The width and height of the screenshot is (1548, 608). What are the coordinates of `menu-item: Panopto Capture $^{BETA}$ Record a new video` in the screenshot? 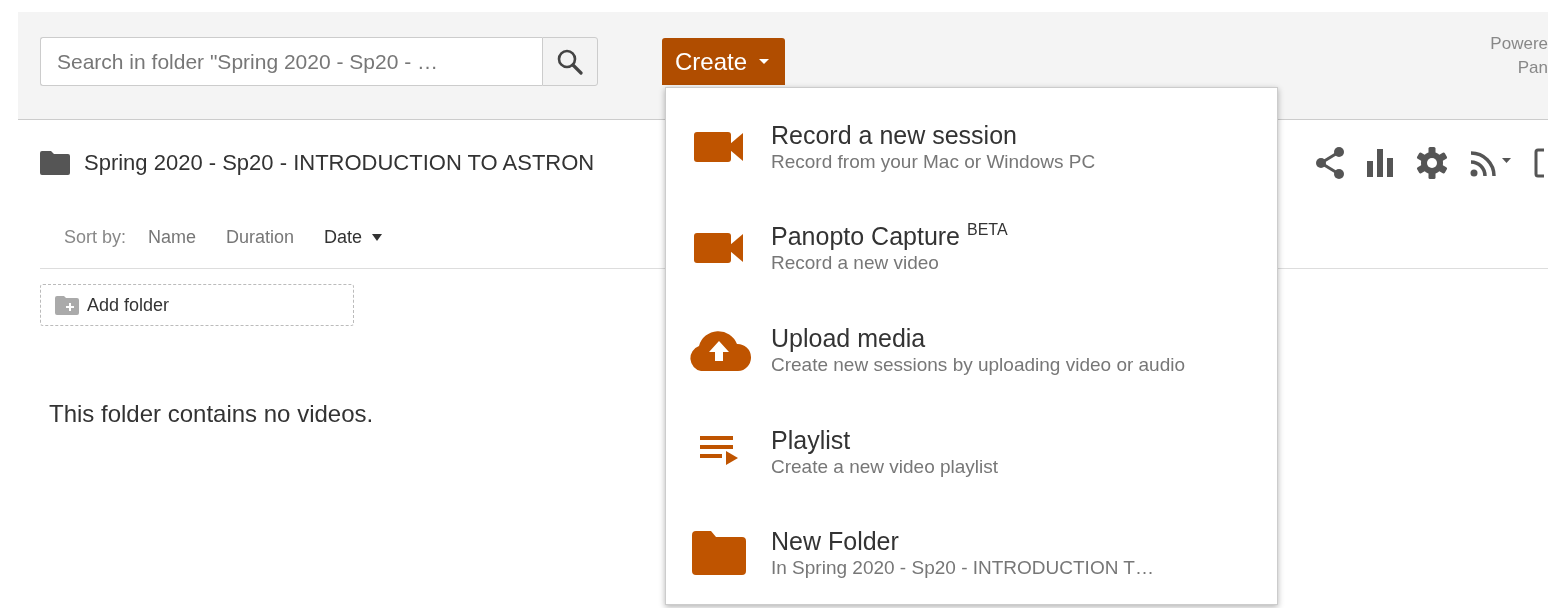 It's located at (971, 248).